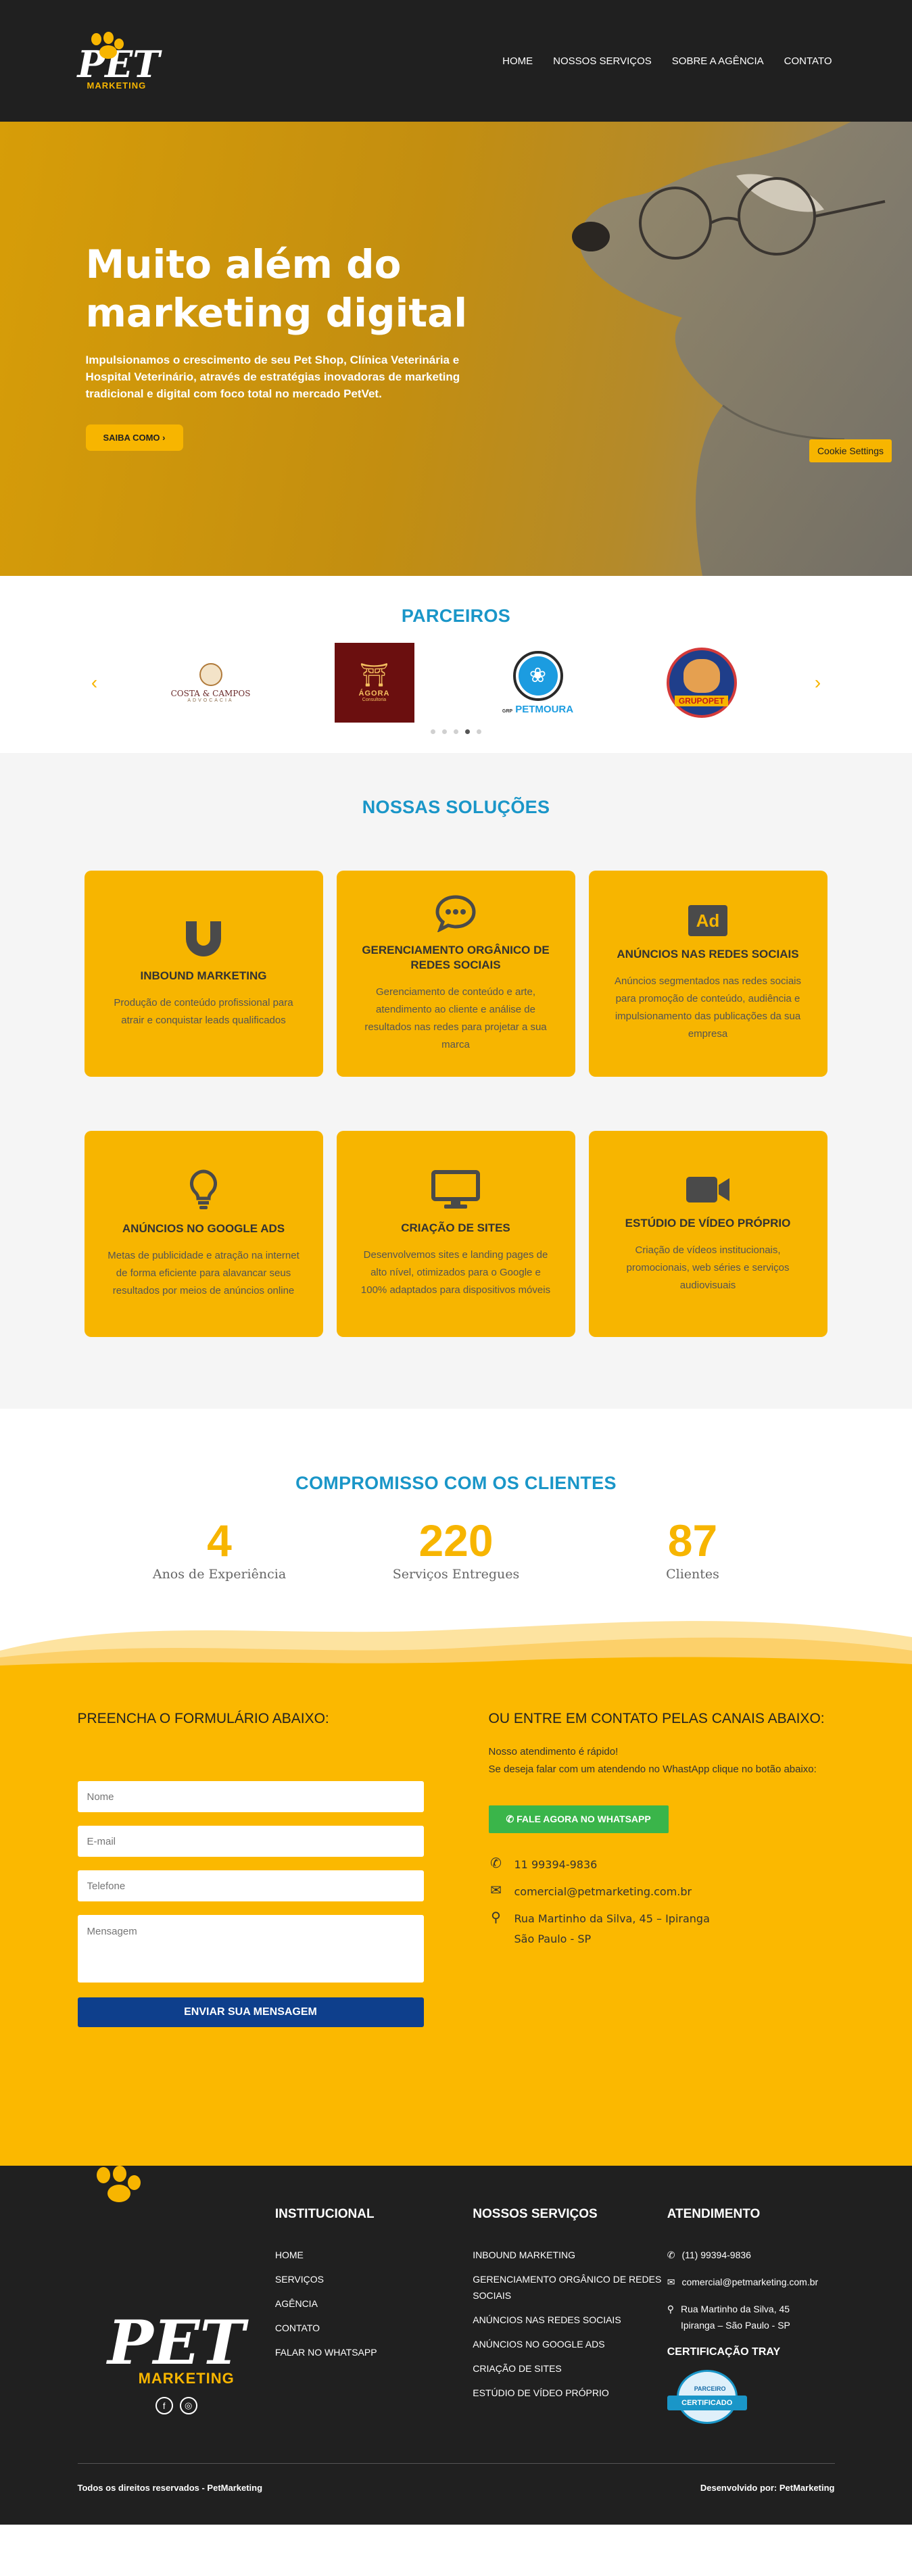 Image resolution: width=912 pixels, height=2576 pixels. I want to click on badge-top-text: PARCEIRO, so click(710, 2388).